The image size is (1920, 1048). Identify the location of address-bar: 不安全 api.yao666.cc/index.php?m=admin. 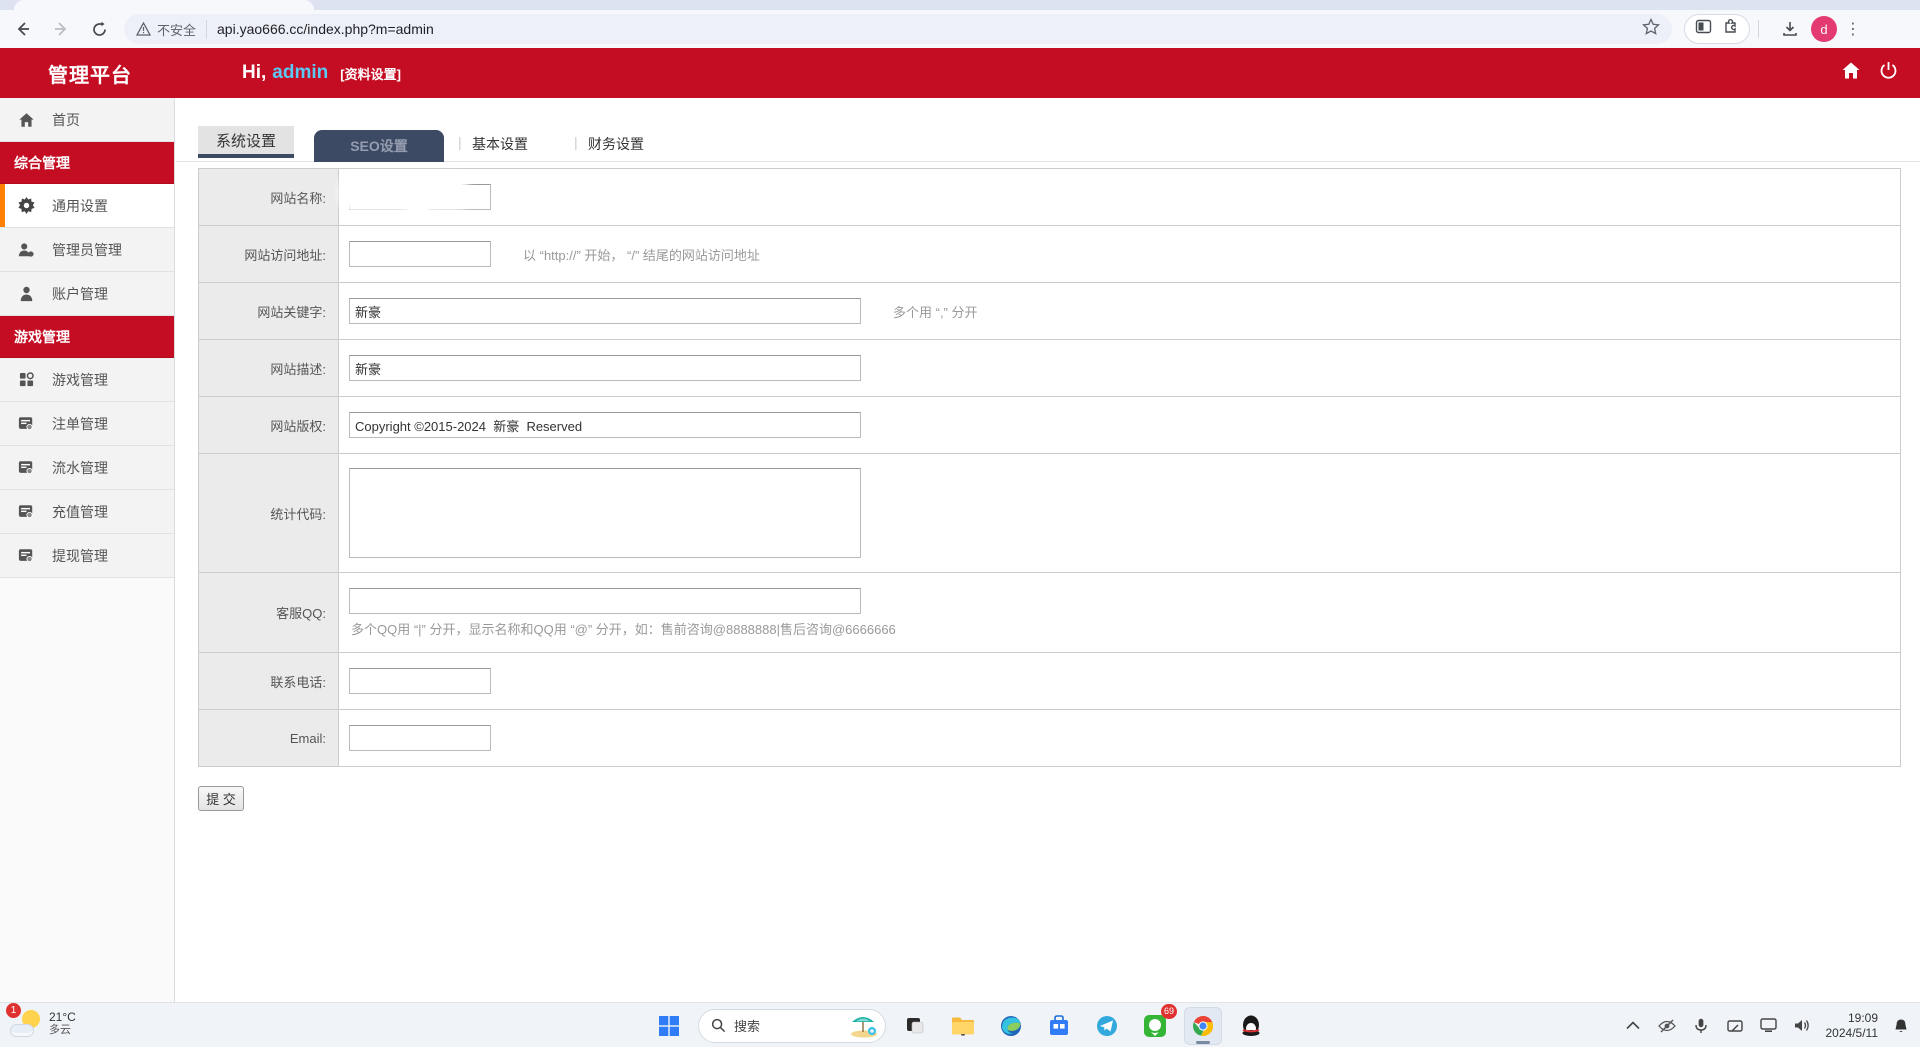
(898, 29).